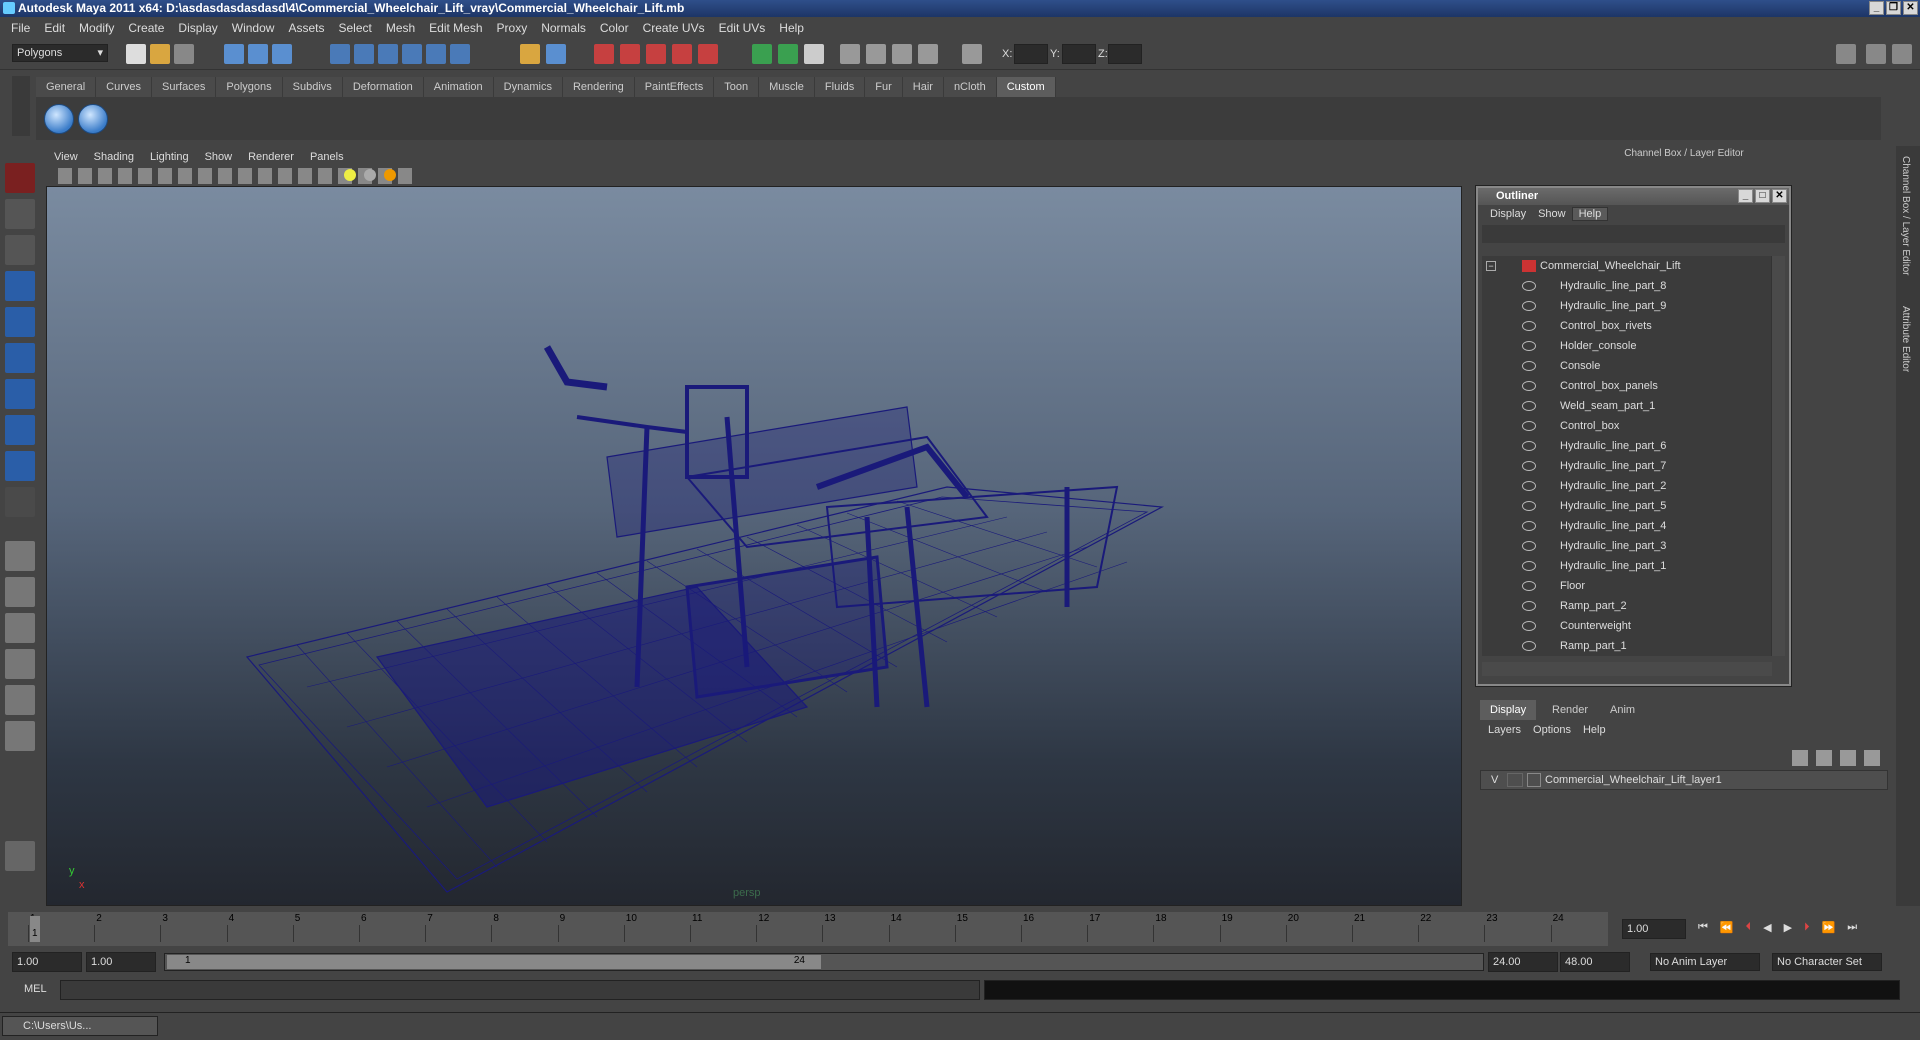 The height and width of the screenshot is (1040, 1920). Describe the element at coordinates (436, 54) in the screenshot. I see `make-live-icon` at that location.